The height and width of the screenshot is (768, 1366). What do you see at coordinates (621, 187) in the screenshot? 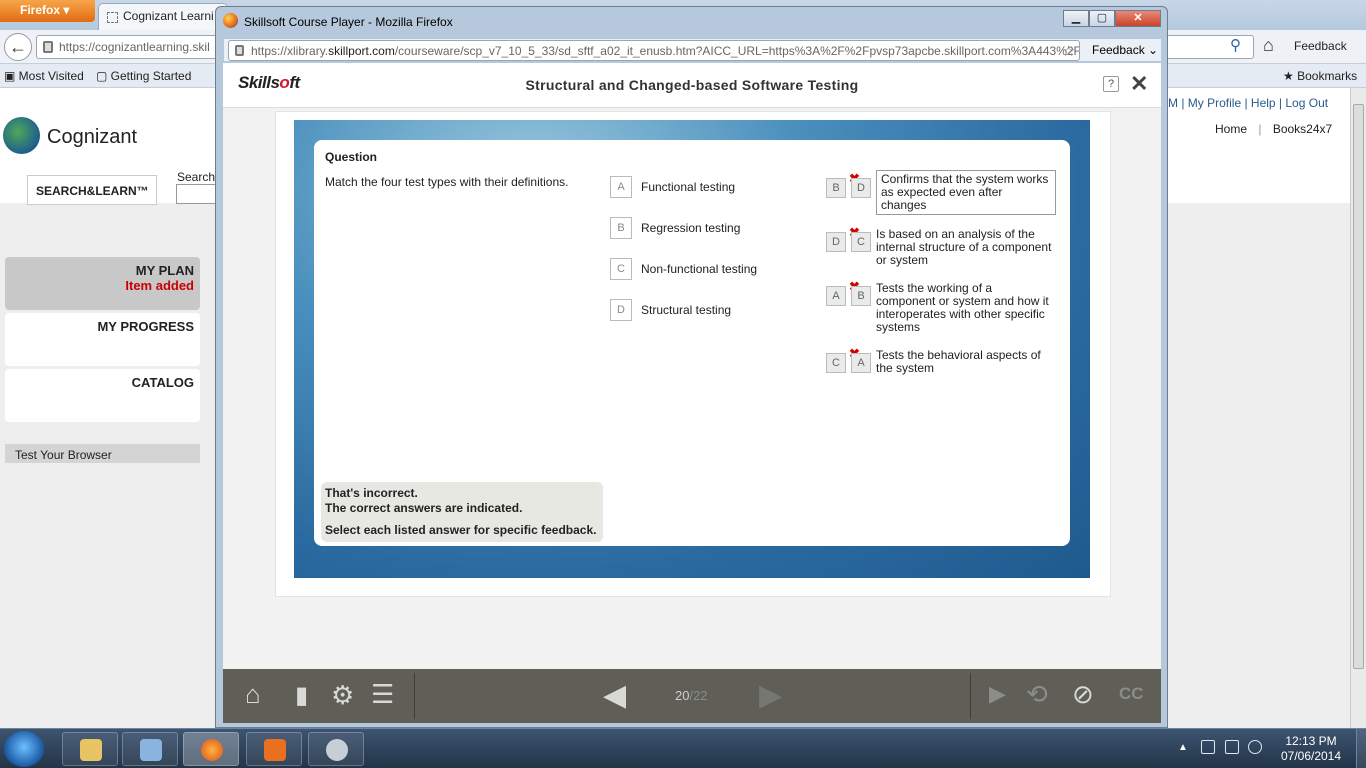
I see `term-letter: A` at bounding box center [621, 187].